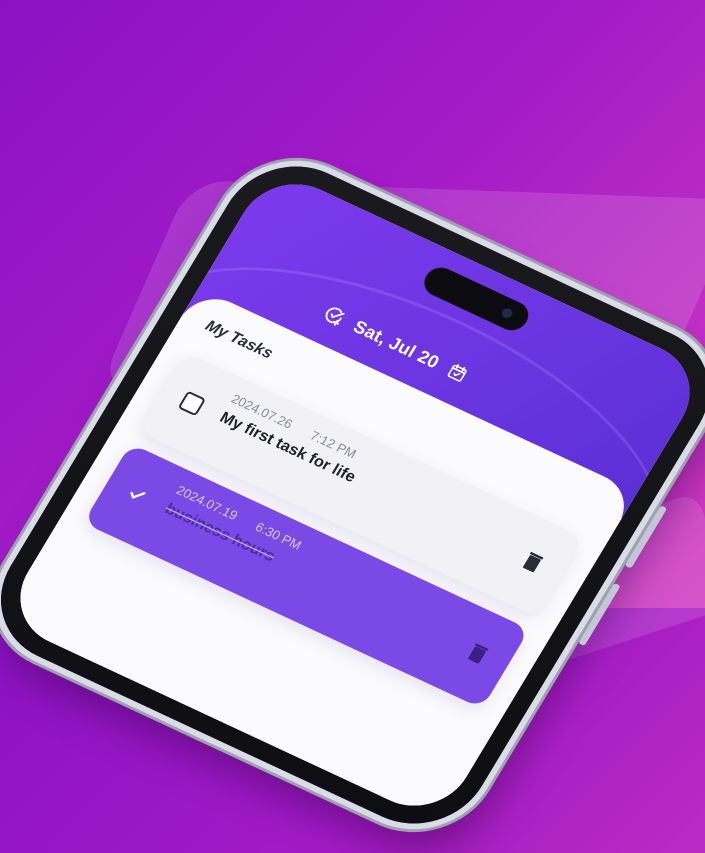  Describe the element at coordinates (137, 495) in the screenshot. I see `check-icon` at that location.